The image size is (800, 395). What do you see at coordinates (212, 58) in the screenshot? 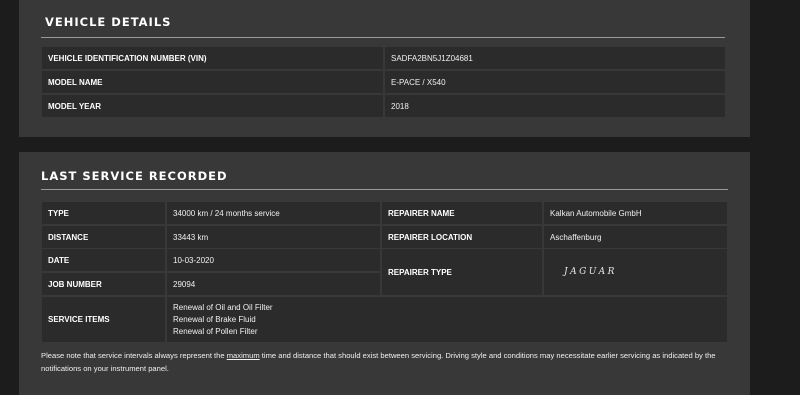
I see `vin-label: VEHICLE IDENTIFICATION NUMBER (VIN)` at bounding box center [212, 58].